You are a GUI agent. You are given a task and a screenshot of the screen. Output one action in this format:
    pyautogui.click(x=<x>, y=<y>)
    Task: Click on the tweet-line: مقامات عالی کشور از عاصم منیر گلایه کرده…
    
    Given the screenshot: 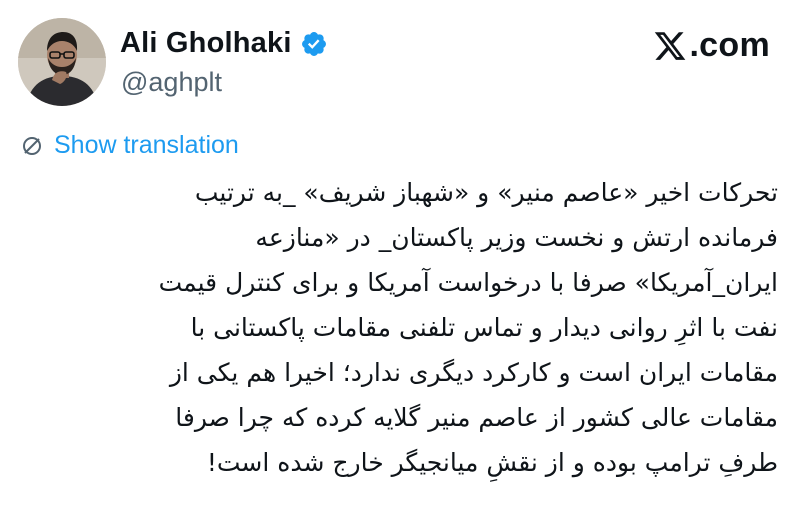 What is the action you would take?
    pyautogui.click(x=476, y=417)
    